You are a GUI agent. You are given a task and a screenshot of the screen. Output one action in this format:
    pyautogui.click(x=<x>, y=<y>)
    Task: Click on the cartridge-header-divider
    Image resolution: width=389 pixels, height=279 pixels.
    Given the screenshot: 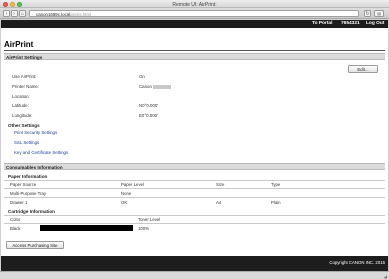 What is the action you would take?
    pyautogui.click(x=194, y=215)
    